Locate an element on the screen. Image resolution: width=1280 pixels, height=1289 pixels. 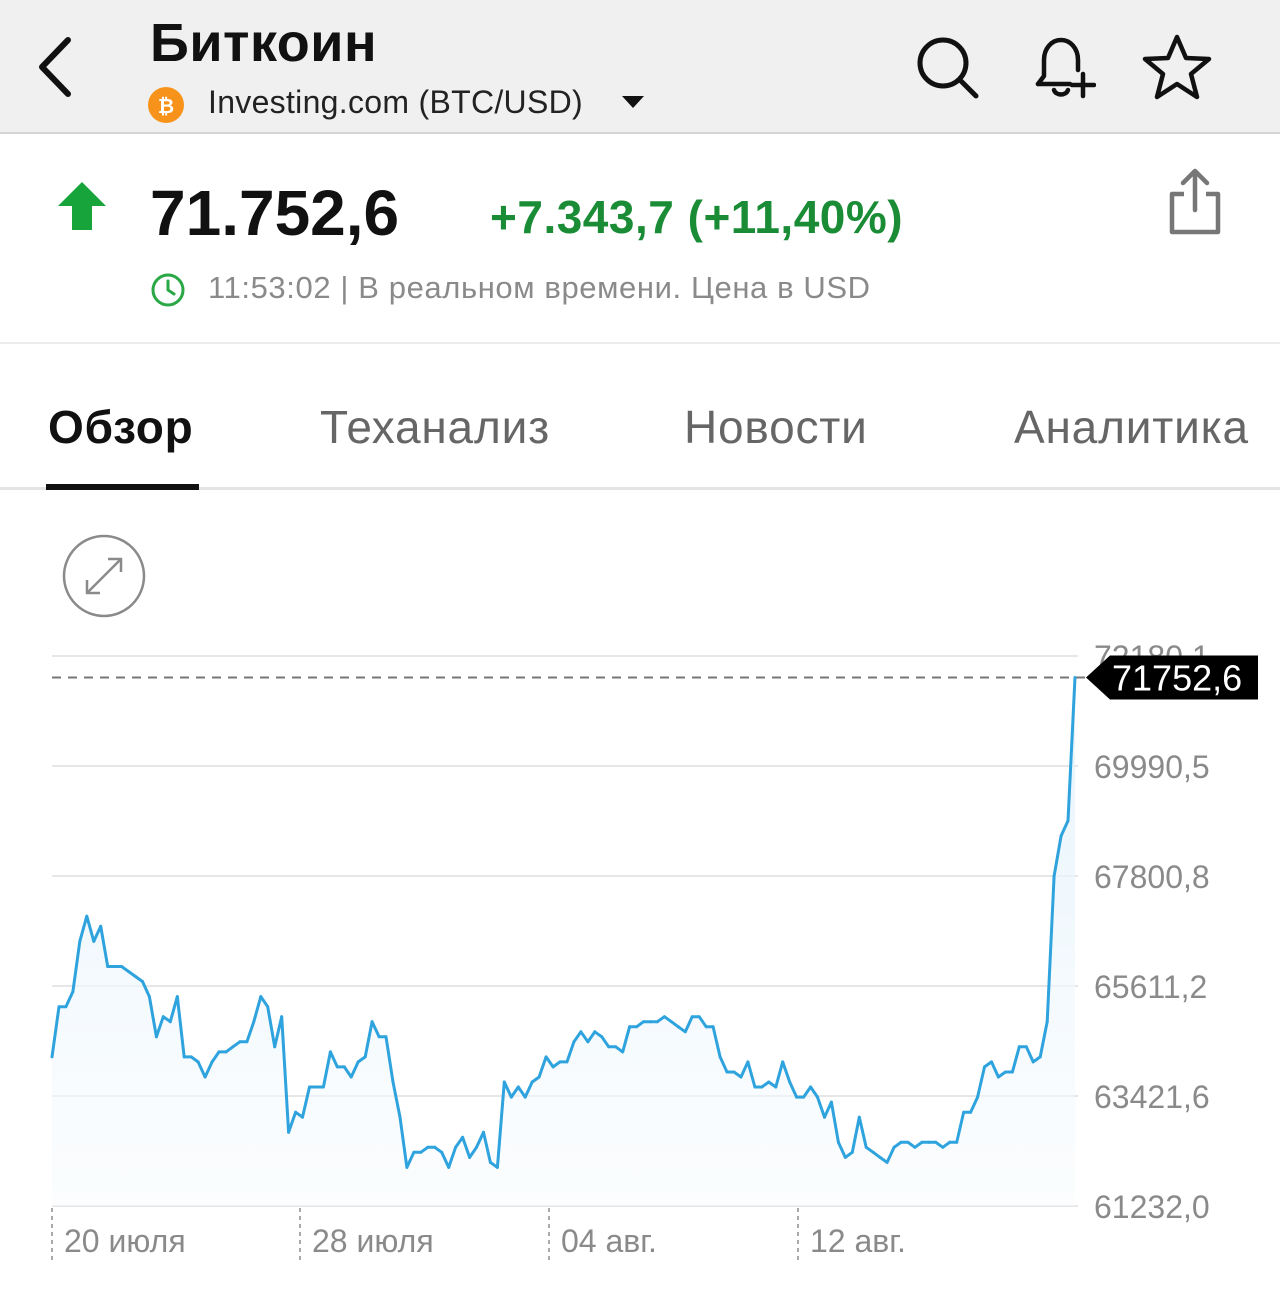
expand-chart-icon is located at coordinates (104, 576).